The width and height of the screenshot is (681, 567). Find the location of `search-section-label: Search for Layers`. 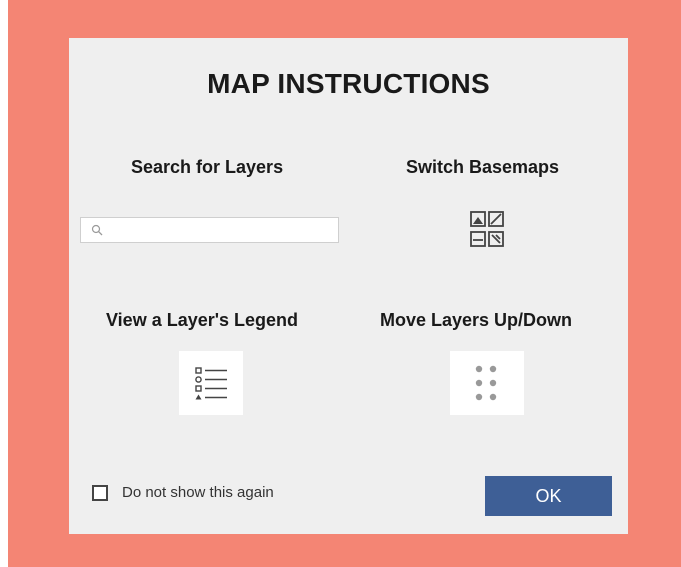

search-section-label: Search for Layers is located at coordinates (207, 167).